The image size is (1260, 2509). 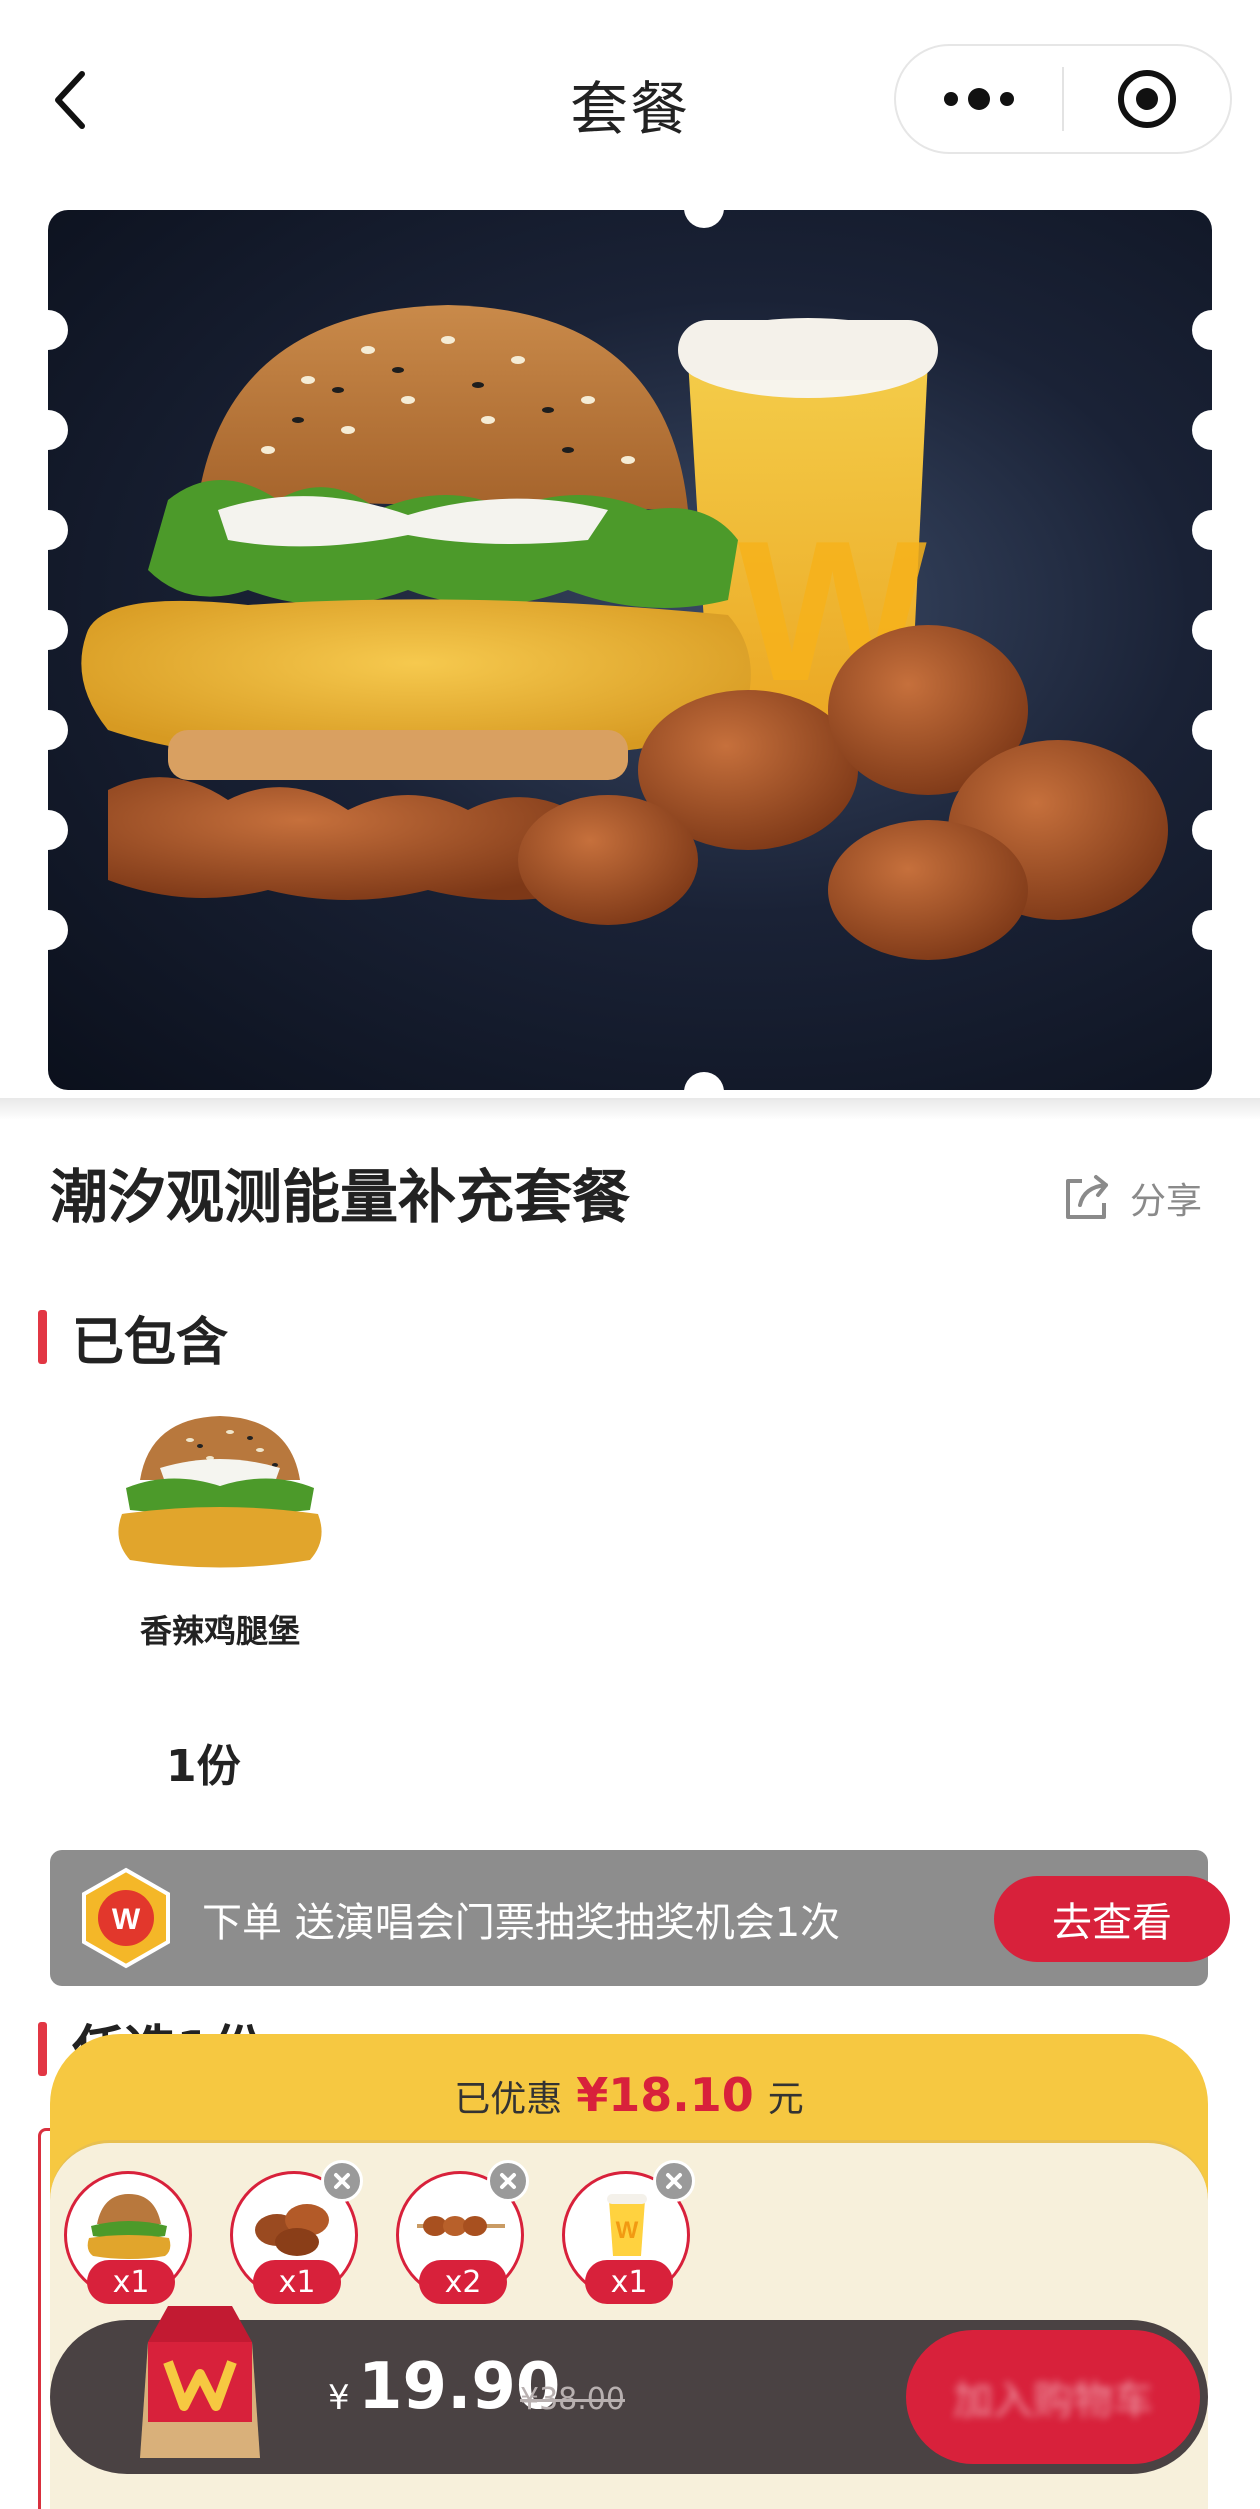 I want to click on product-title: 潮汐观测能量补充套餐, so click(x=340, y=1197).